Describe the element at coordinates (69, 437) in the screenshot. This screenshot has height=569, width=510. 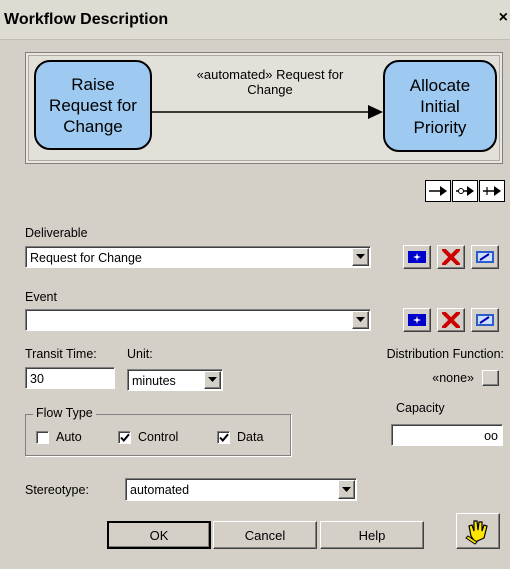
I see `auto-checkbox-label: Auto` at that location.